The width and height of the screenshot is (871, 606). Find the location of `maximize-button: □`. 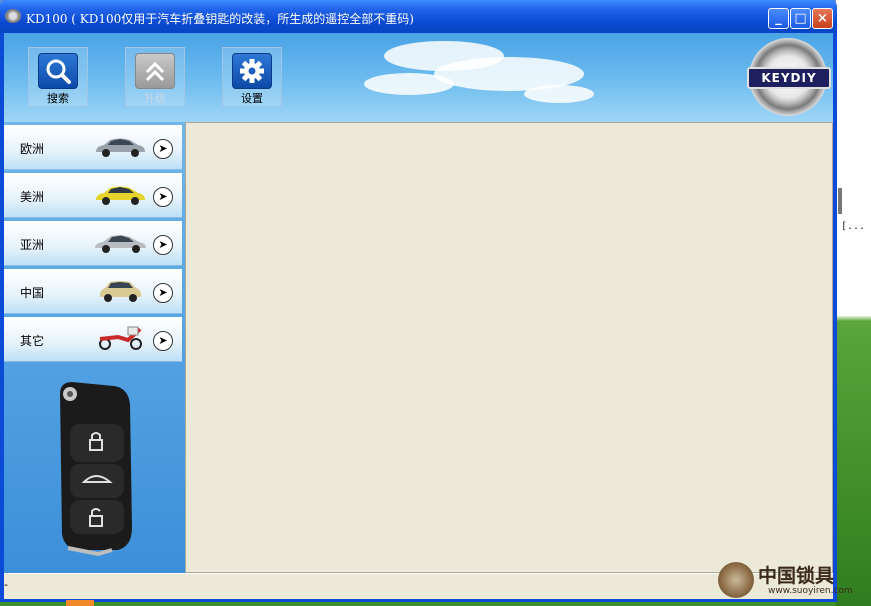

maximize-button: □ is located at coordinates (800, 18).